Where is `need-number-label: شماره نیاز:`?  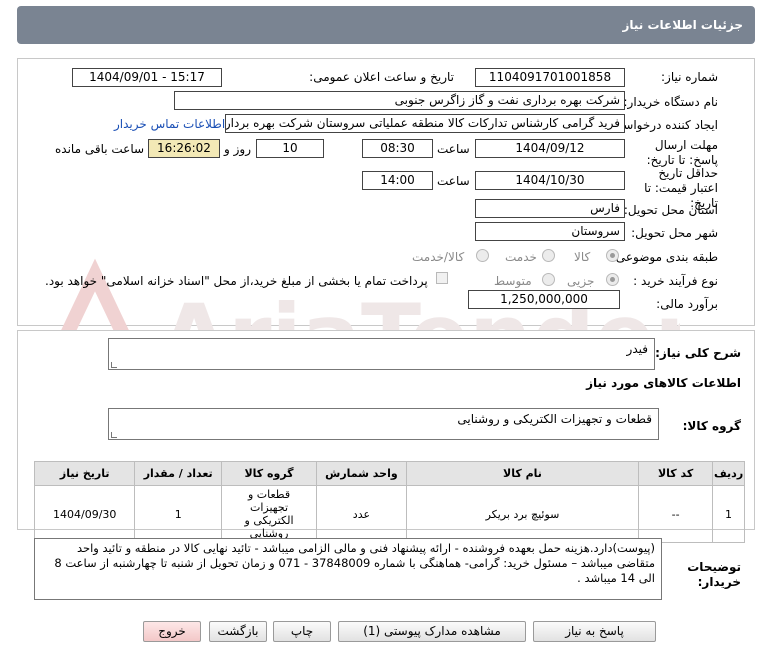 need-number-label: شماره نیاز: is located at coordinates (689, 77).